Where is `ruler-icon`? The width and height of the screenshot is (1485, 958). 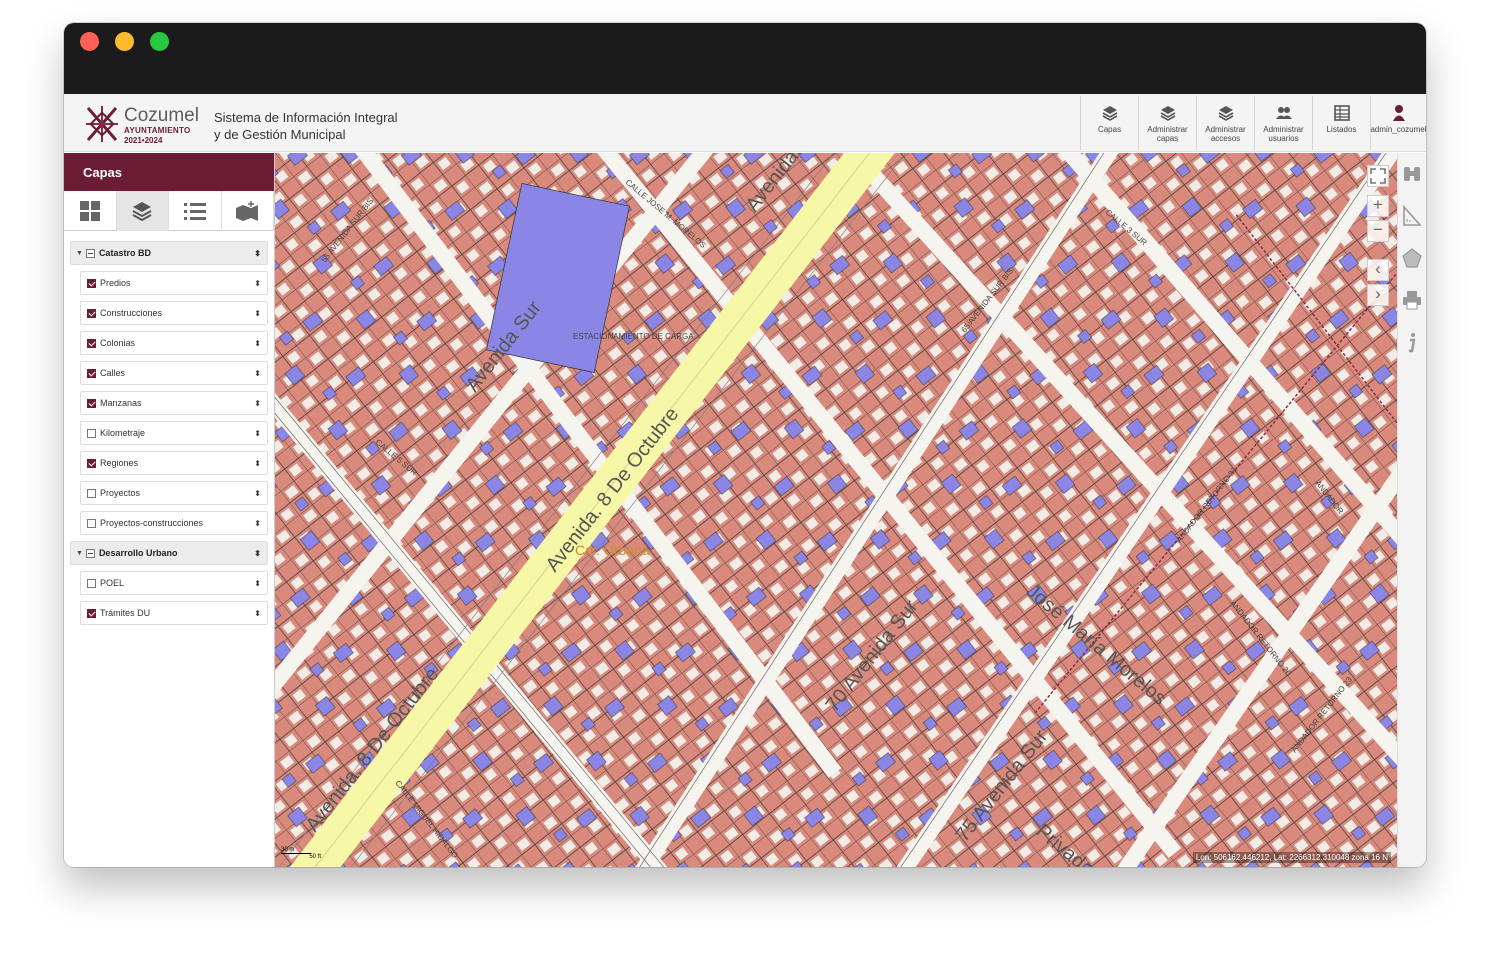 ruler-icon is located at coordinates (1412, 216).